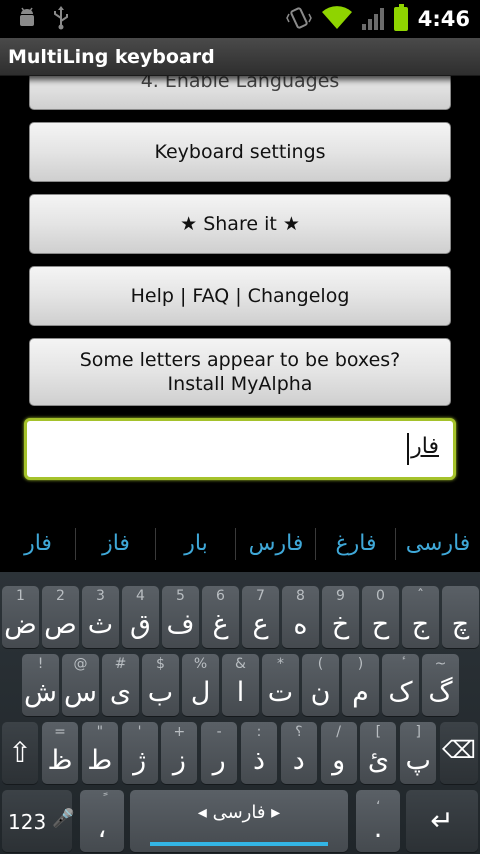  Describe the element at coordinates (240, 449) in the screenshot. I see `test-text-input: فار` at that location.